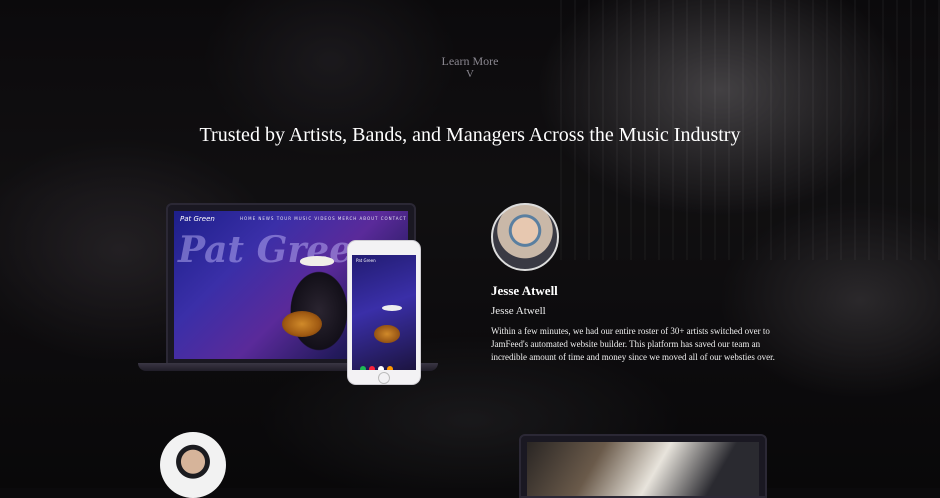 The width and height of the screenshot is (940, 498). What do you see at coordinates (317, 261) in the screenshot?
I see `hat-shape` at bounding box center [317, 261].